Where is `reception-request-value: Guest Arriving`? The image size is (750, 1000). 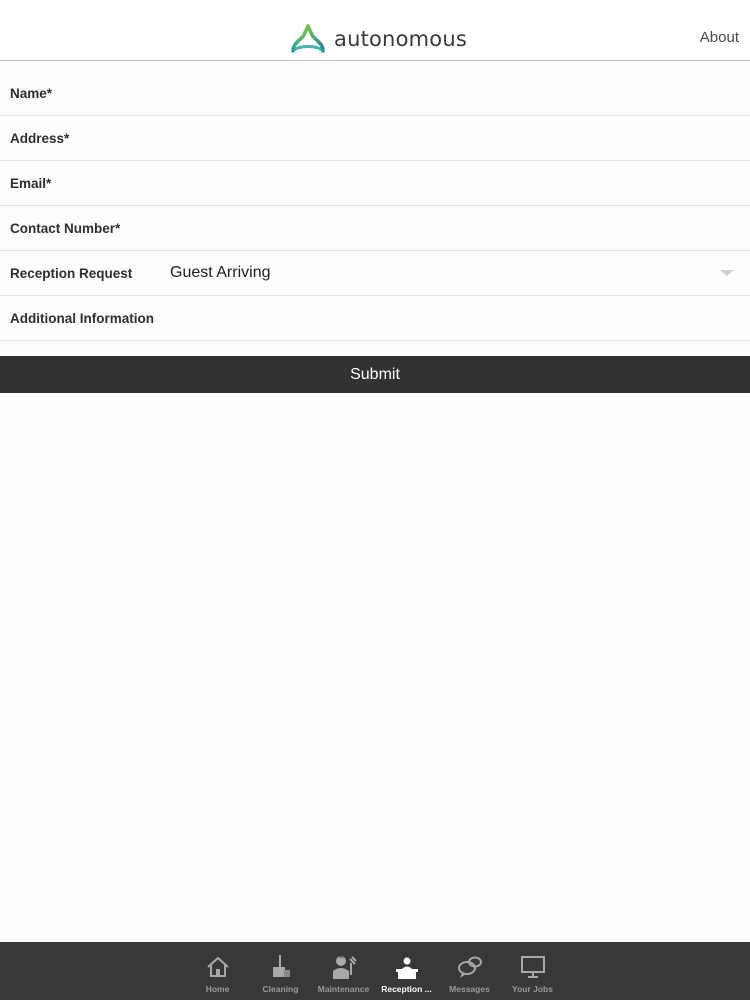 reception-request-value: Guest Arriving is located at coordinates (220, 273).